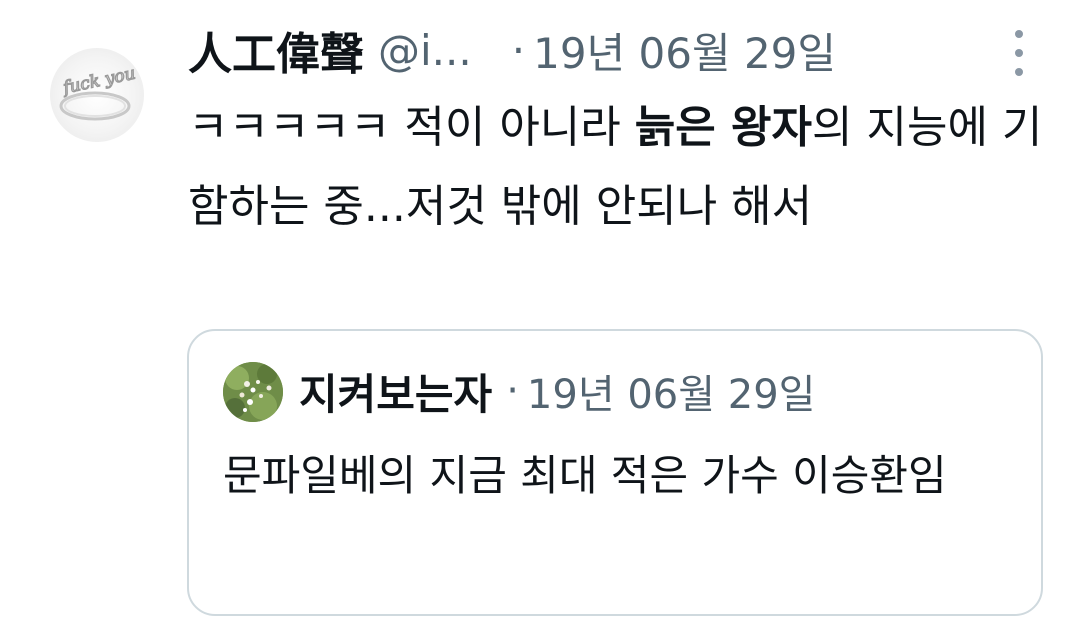 The image size is (1080, 631). I want to click on quote-author-avatar, so click(253, 392).